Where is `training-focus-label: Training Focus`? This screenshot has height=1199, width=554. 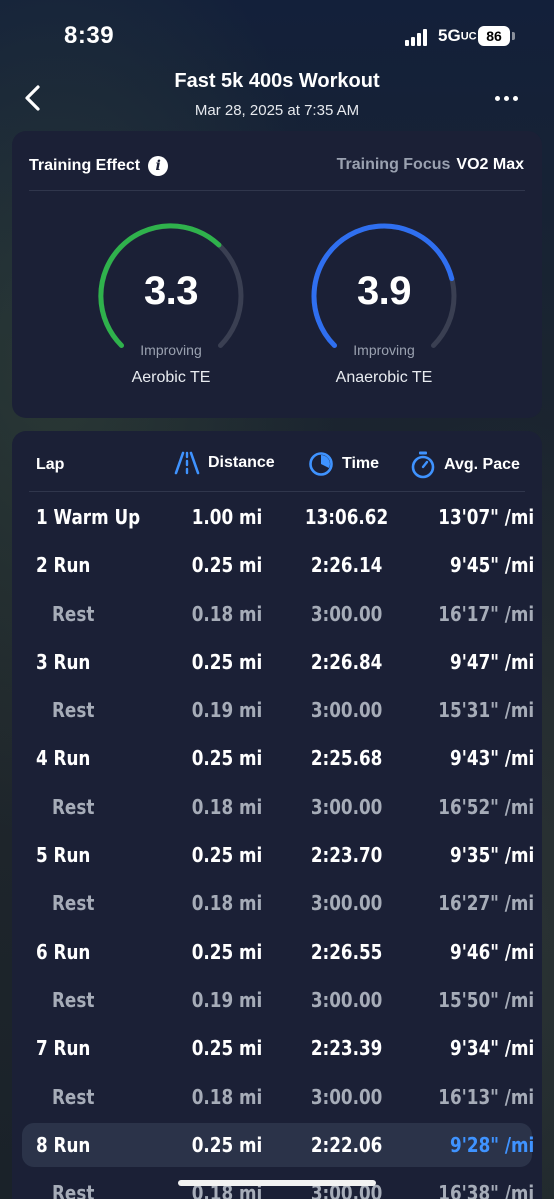 training-focus-label: Training Focus is located at coordinates (393, 164).